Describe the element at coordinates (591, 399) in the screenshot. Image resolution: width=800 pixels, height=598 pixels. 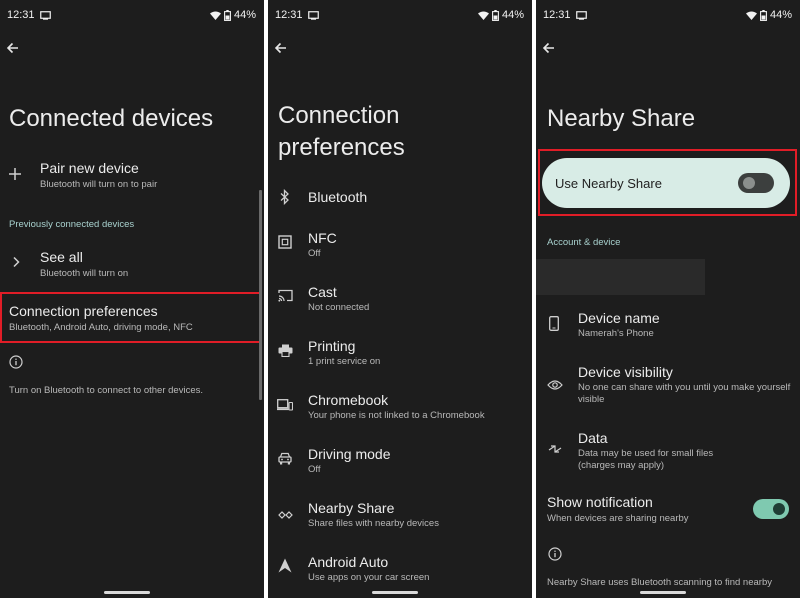
I see `device-visibility-subtitle-2: visible` at that location.